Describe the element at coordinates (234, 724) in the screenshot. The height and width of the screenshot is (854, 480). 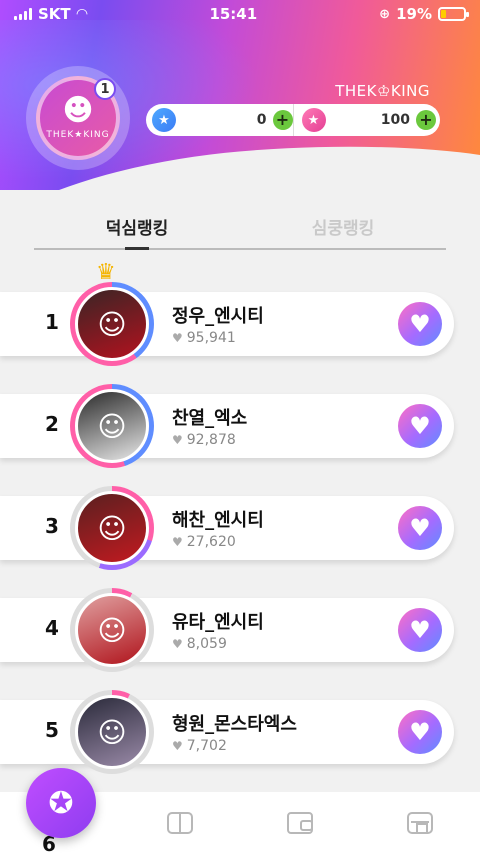
I see `idol-name: 형원_몬스타엑스` at that location.